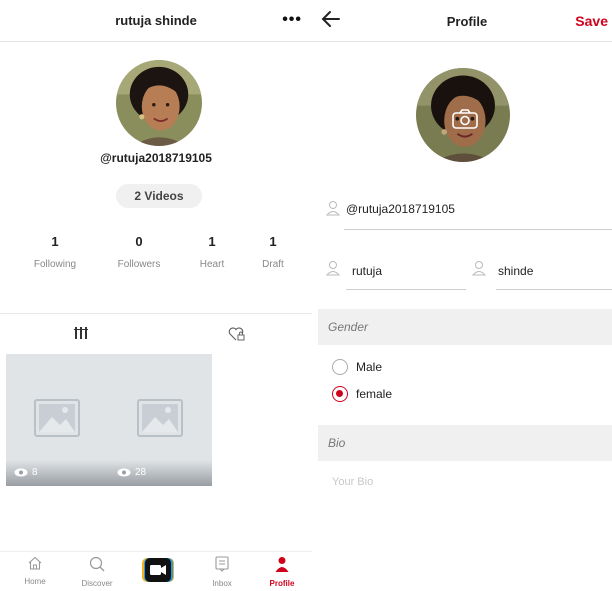 Image resolution: width=612 pixels, height=591 pixels. Describe the element at coordinates (542, 275) in the screenshot. I see `last-name-field: shinde` at that location.